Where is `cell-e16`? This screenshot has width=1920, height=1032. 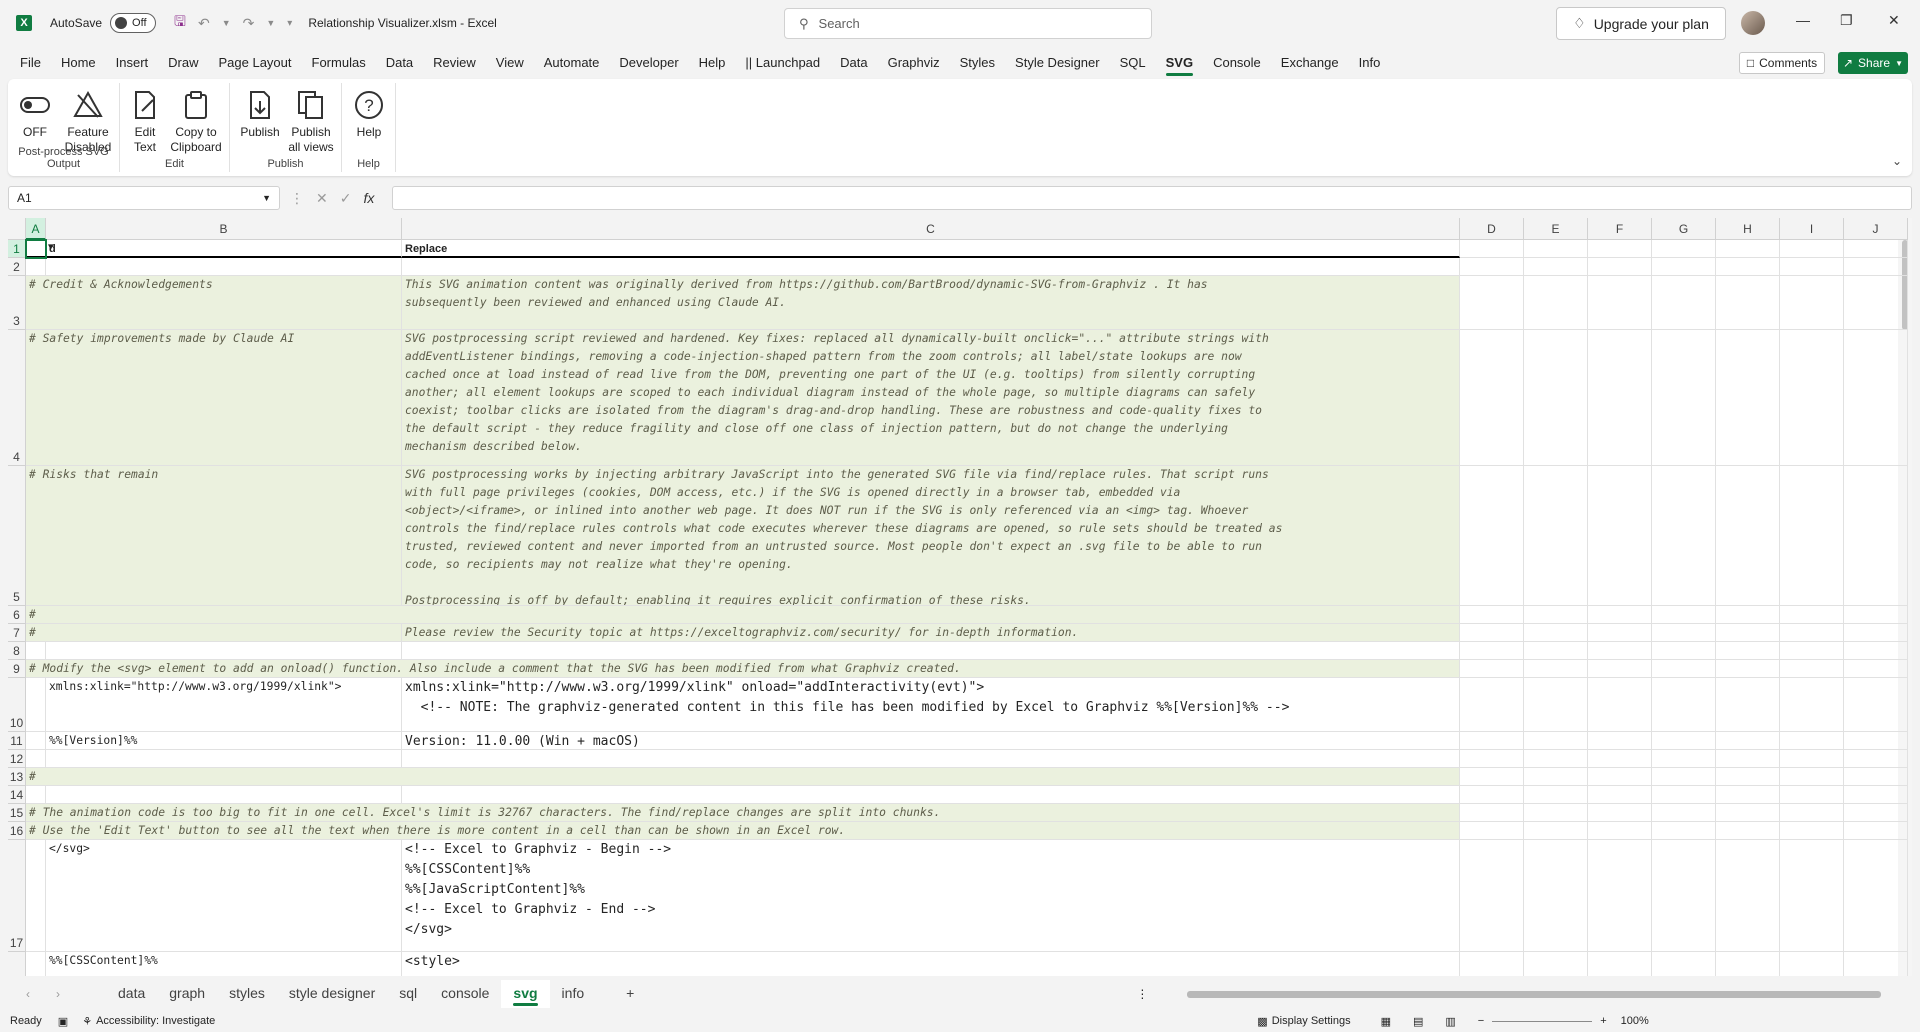
cell-e16 is located at coordinates (1556, 831).